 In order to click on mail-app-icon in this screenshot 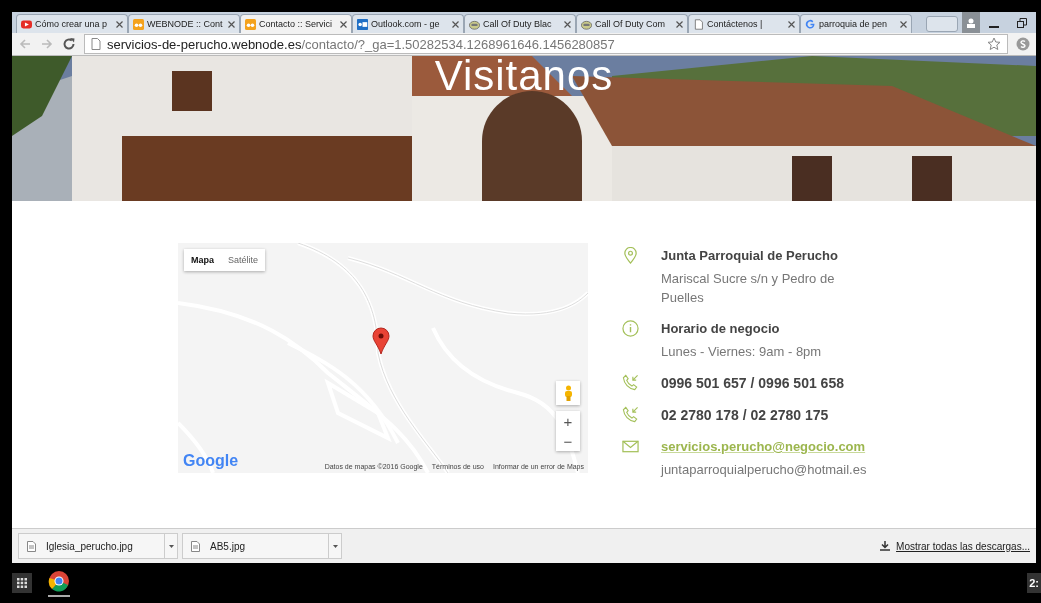, I will do `click(362, 24)`.